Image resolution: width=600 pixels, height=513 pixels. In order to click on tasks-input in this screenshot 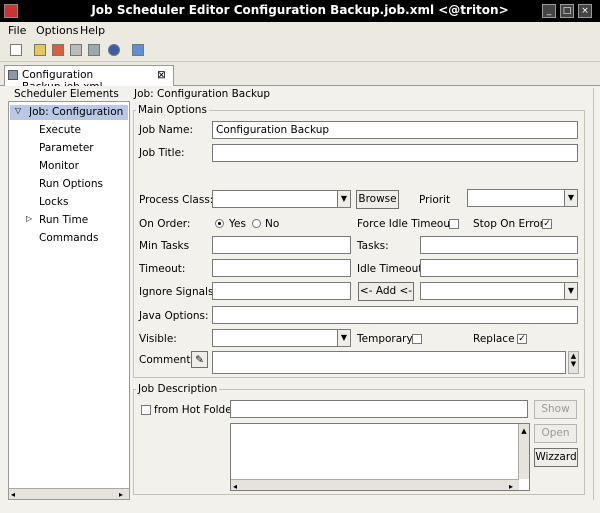, I will do `click(499, 245)`.